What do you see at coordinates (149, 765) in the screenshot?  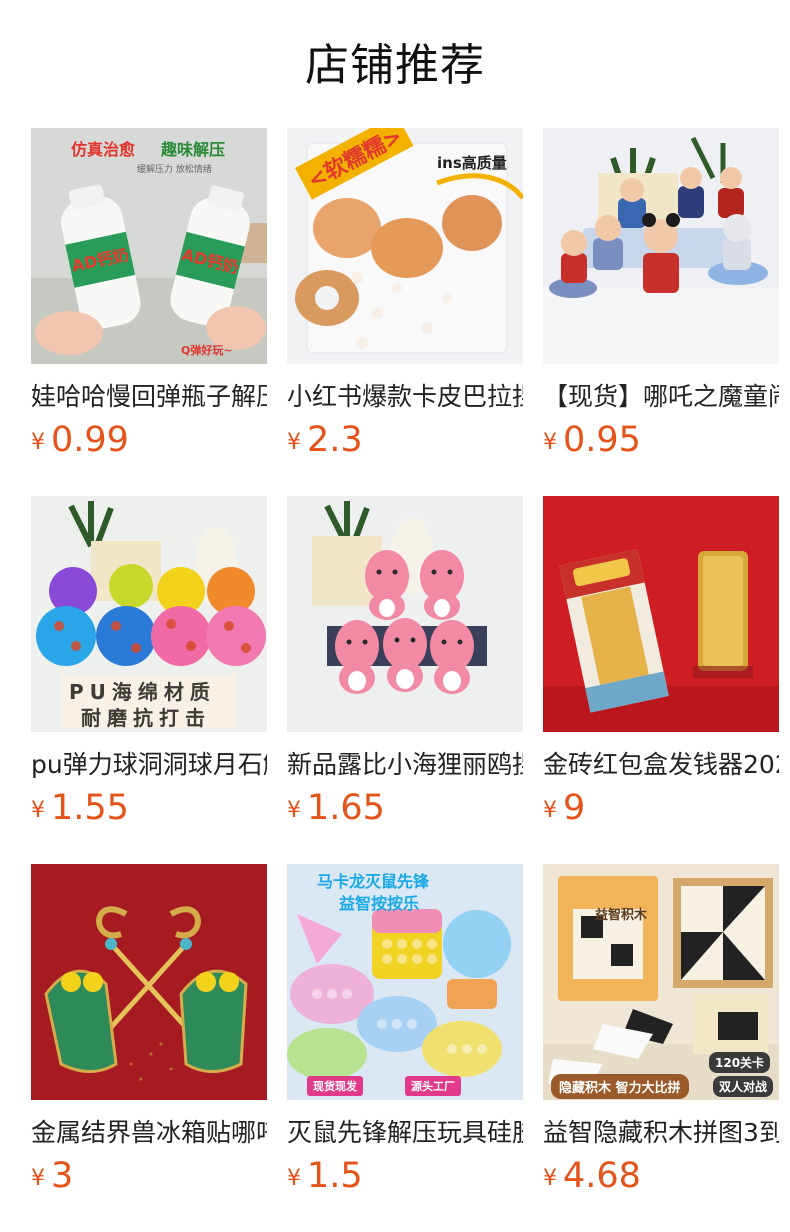 I see `product-name: pu弹力球洞洞球月石解压玩具` at bounding box center [149, 765].